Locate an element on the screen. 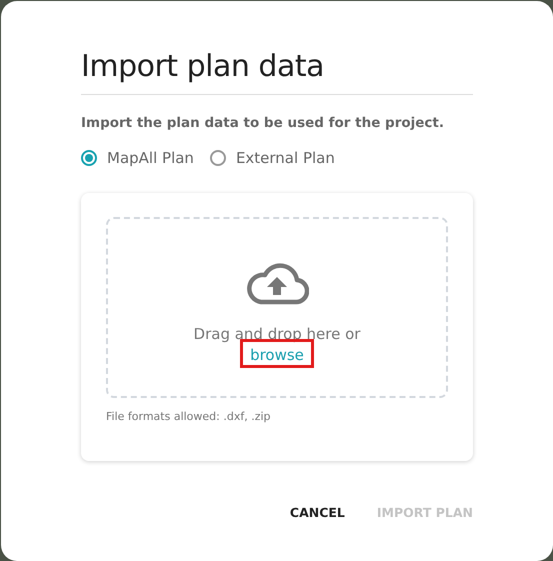 This screenshot has width=553, height=561. description-text: Import the plan data to be used for the project. is located at coordinates (263, 123).